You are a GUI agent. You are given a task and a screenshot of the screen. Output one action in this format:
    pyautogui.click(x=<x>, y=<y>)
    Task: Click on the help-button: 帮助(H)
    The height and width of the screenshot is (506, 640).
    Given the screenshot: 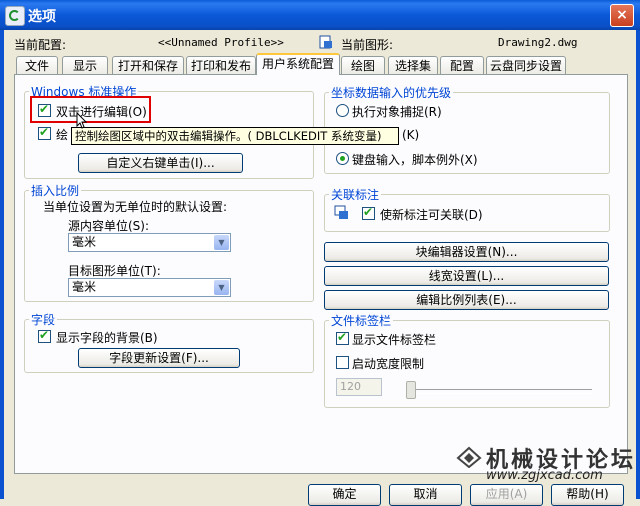 What is the action you would take?
    pyautogui.click(x=587, y=495)
    